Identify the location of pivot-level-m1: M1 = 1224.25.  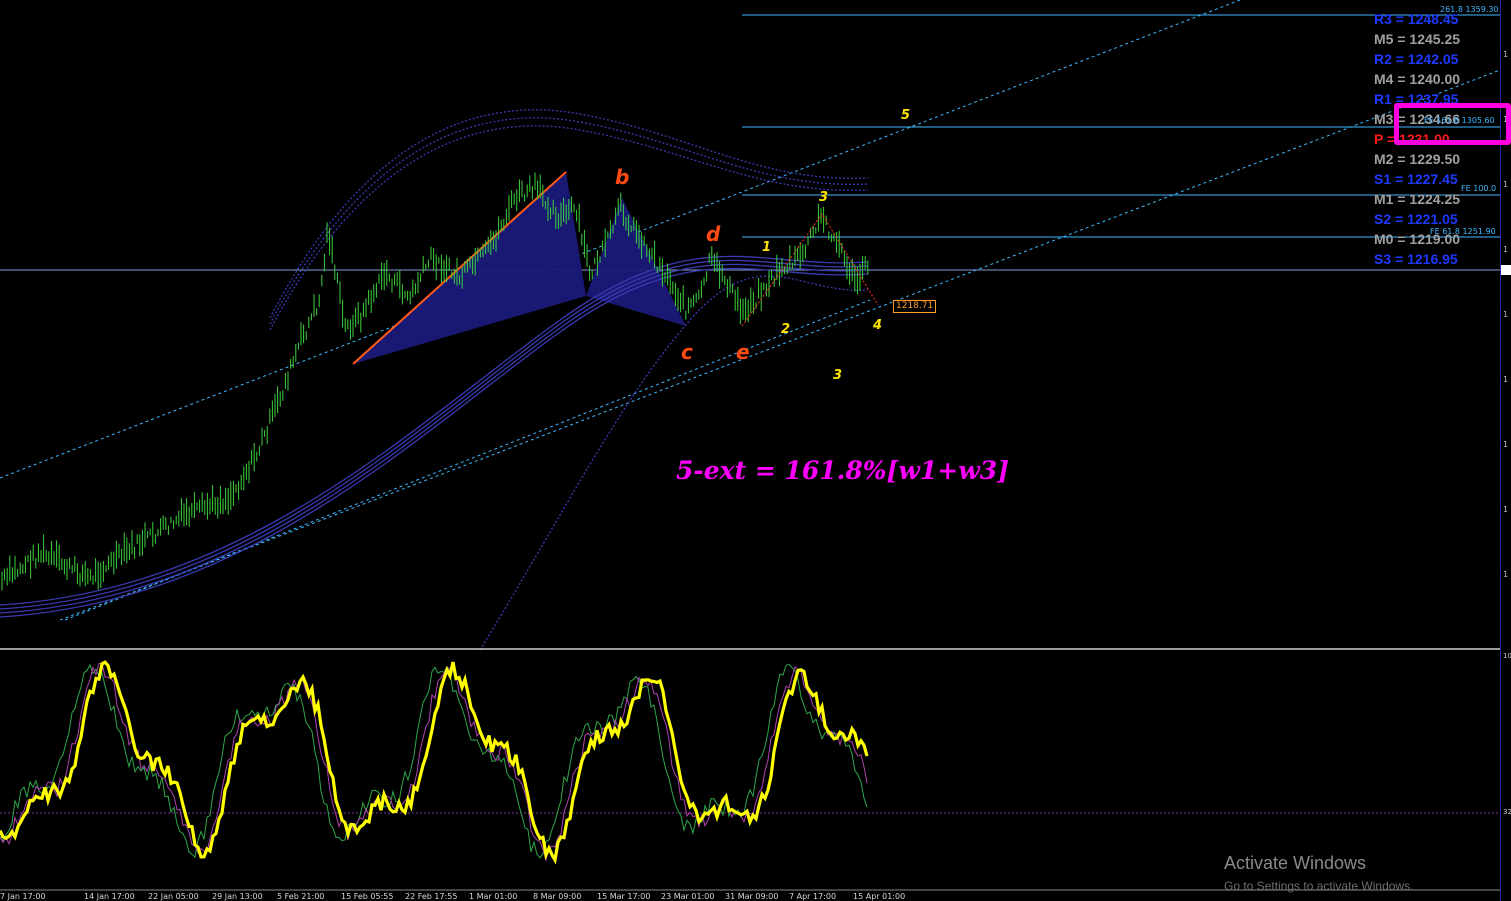
(1417, 199).